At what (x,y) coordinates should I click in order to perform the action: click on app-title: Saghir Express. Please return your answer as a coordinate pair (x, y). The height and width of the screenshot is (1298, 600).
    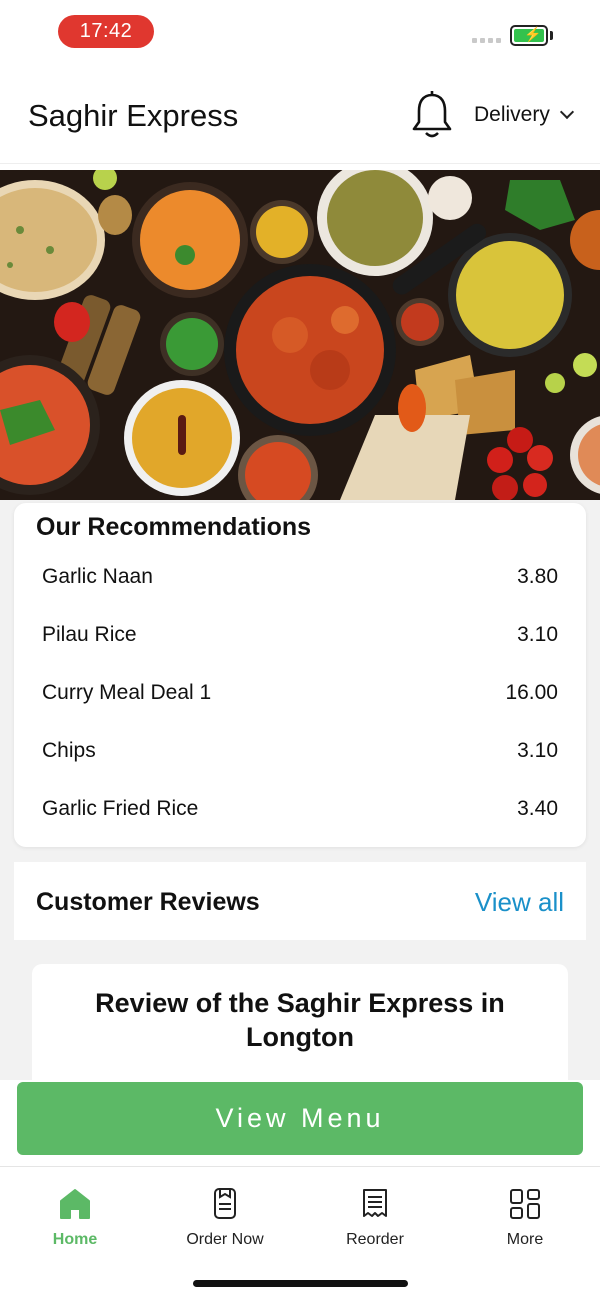
    Looking at the image, I should click on (133, 115).